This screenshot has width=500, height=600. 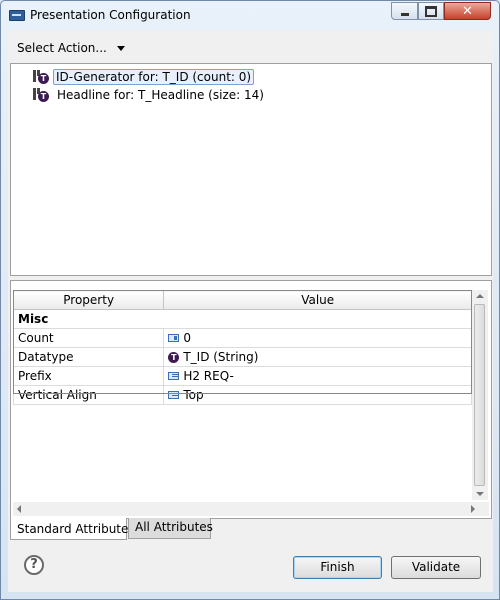 What do you see at coordinates (174, 357) in the screenshot?
I see `type-icon: T` at bounding box center [174, 357].